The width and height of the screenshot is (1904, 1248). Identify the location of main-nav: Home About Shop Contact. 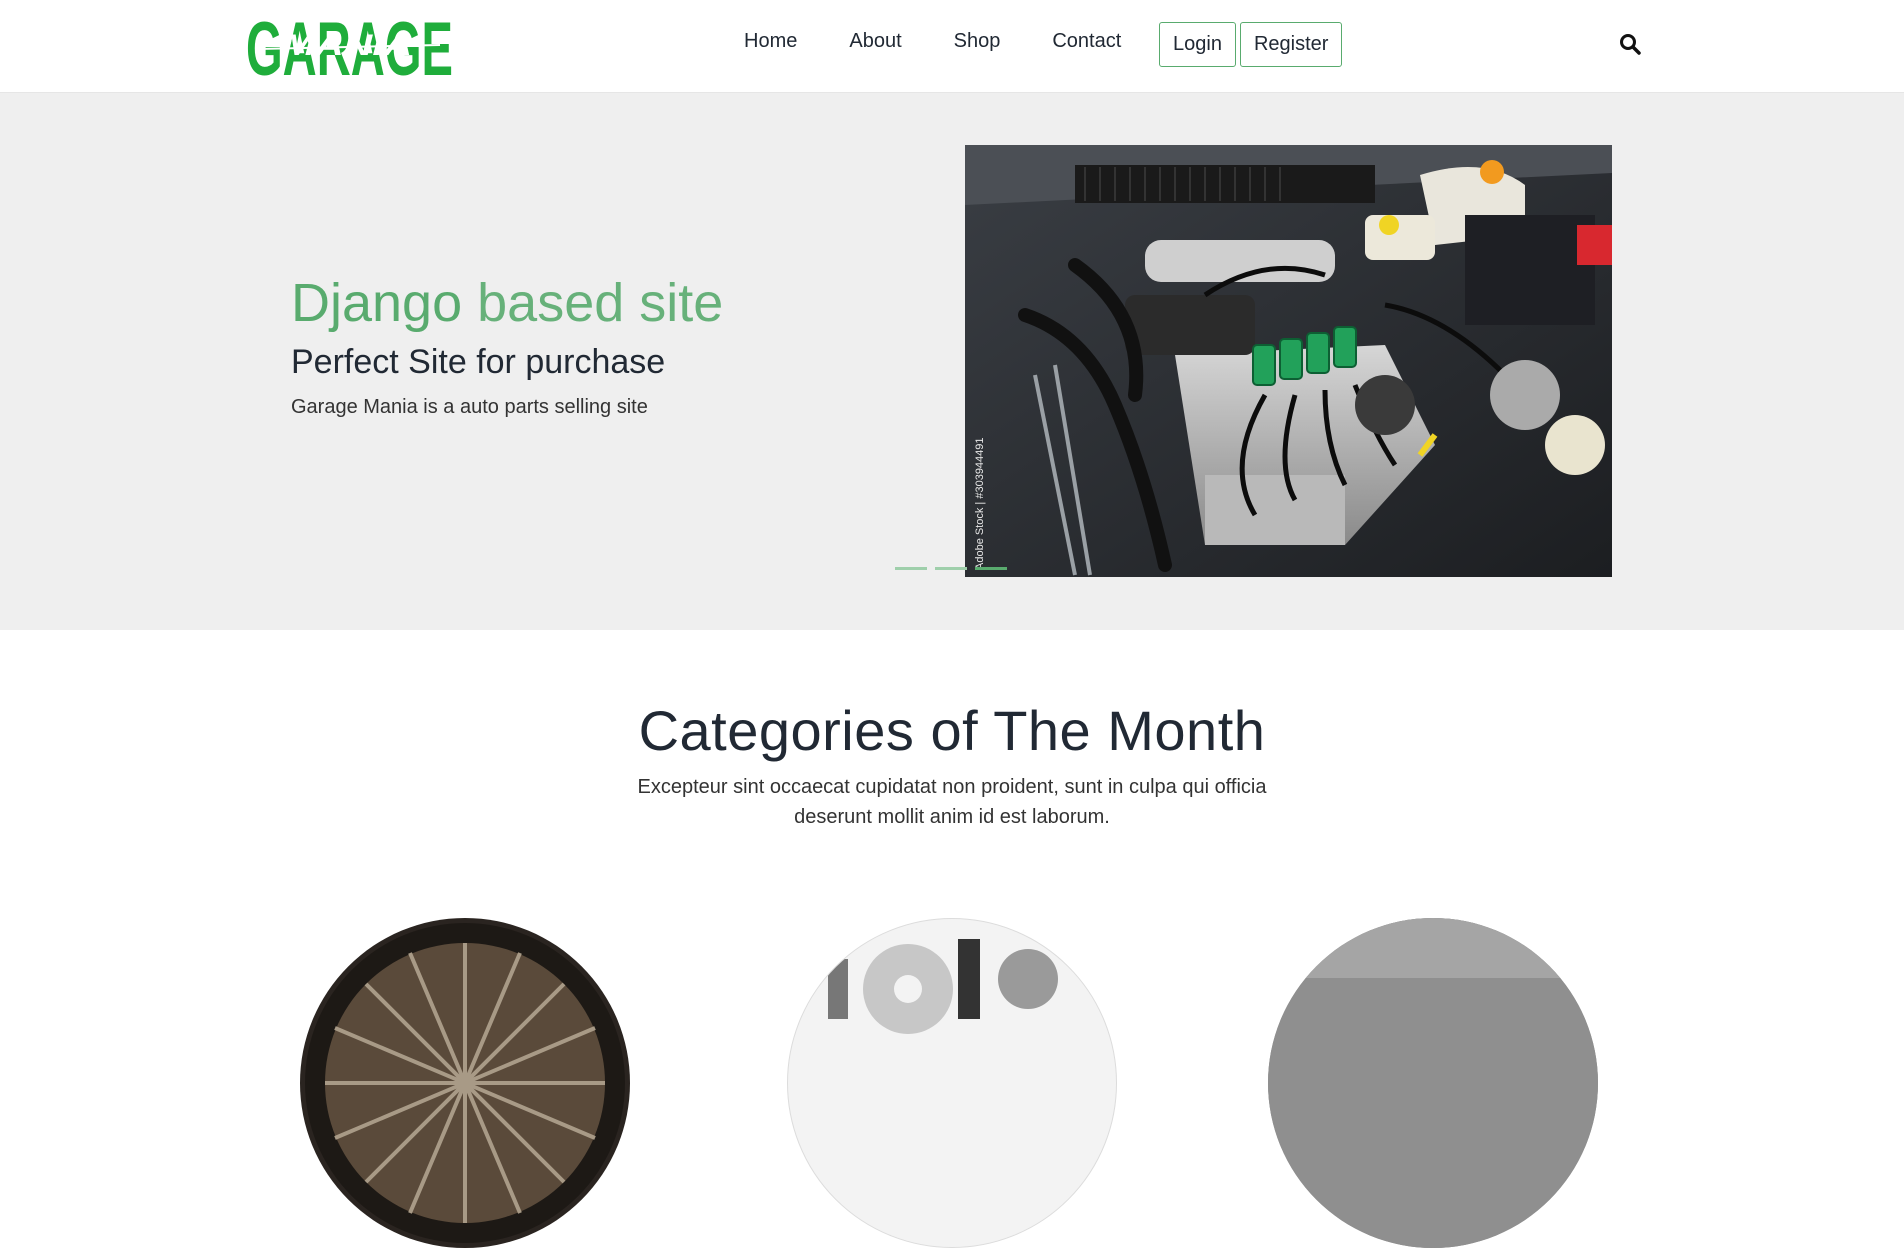
(932, 41).